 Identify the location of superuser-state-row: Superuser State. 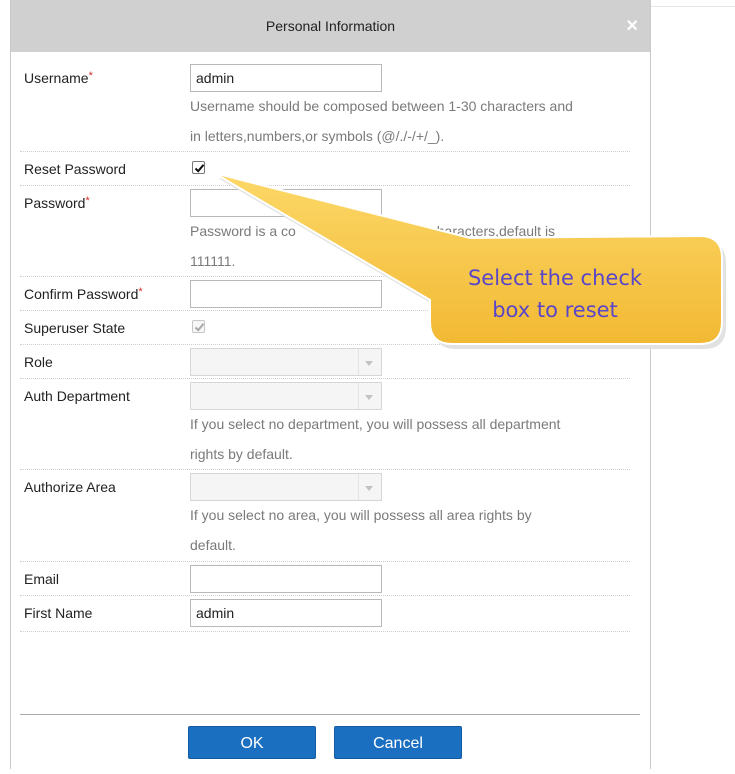
(325, 328).